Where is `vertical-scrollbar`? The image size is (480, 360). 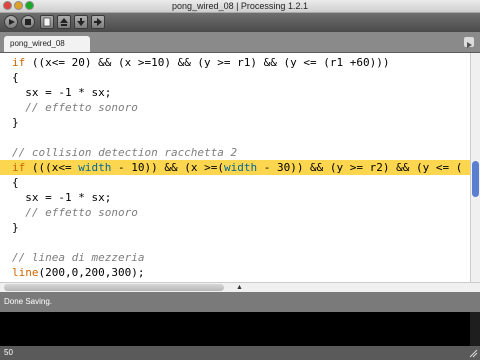
vertical-scrollbar is located at coordinates (475, 167).